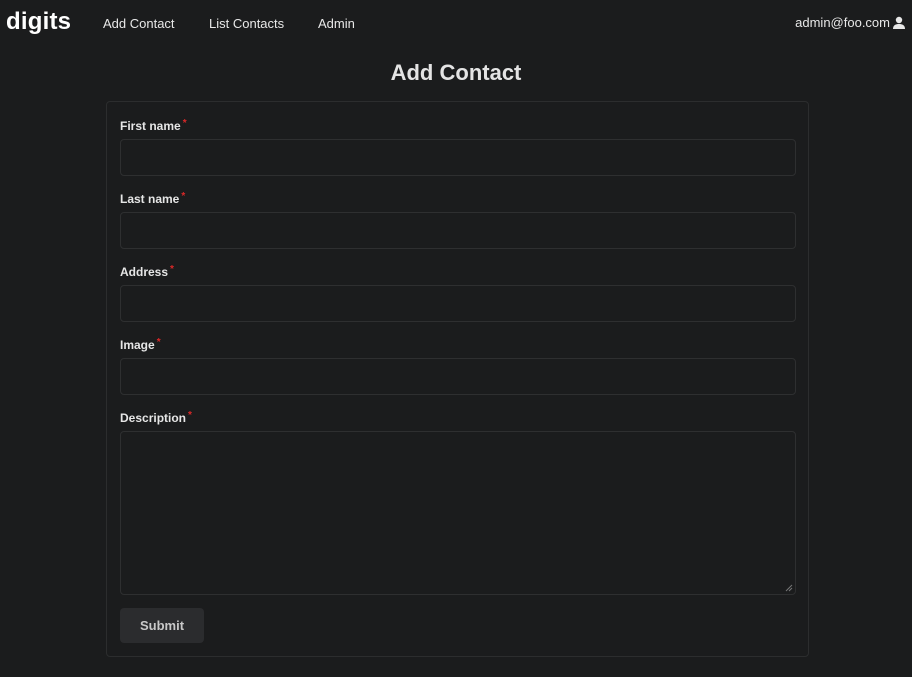  Describe the element at coordinates (789, 588) in the screenshot. I see `resize-handle-icon` at that location.